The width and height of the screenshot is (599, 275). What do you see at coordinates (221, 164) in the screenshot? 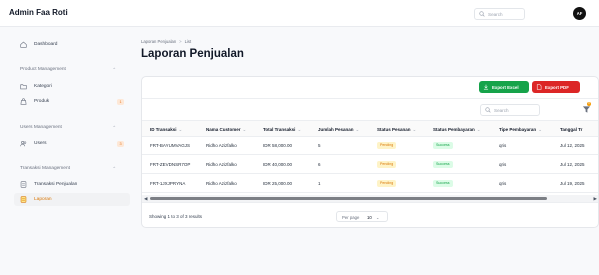
I see `cell-customer: Ridho Azizfalko` at bounding box center [221, 164].